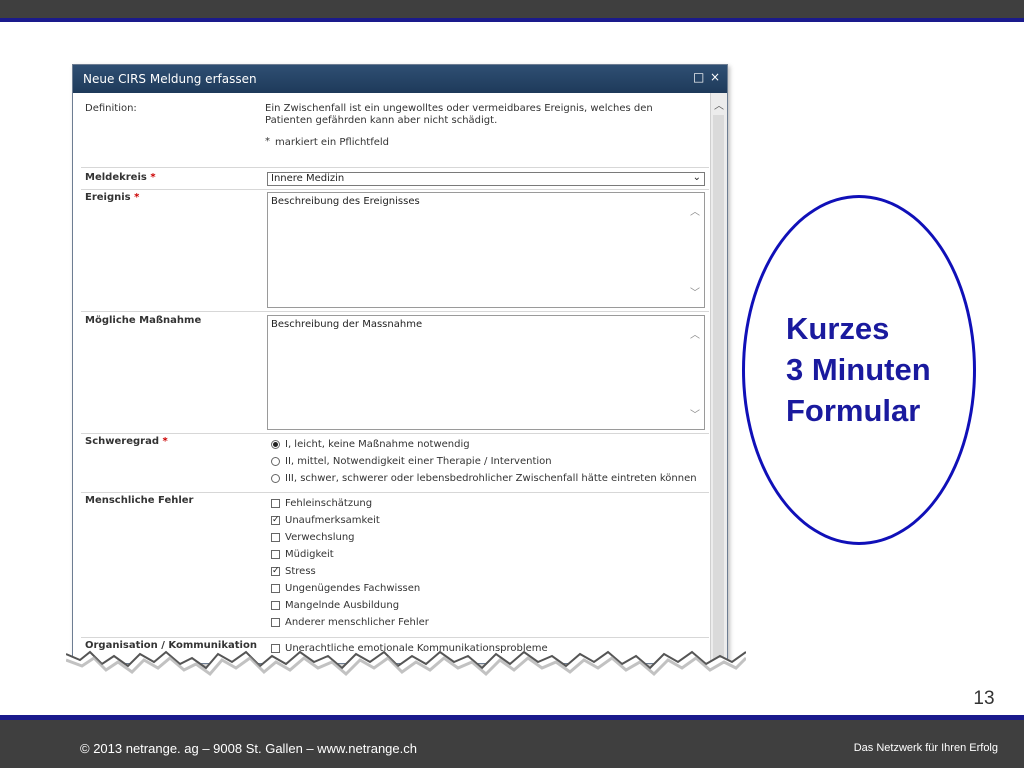  What do you see at coordinates (300, 571) in the screenshot?
I see `option-label: Stress` at bounding box center [300, 571].